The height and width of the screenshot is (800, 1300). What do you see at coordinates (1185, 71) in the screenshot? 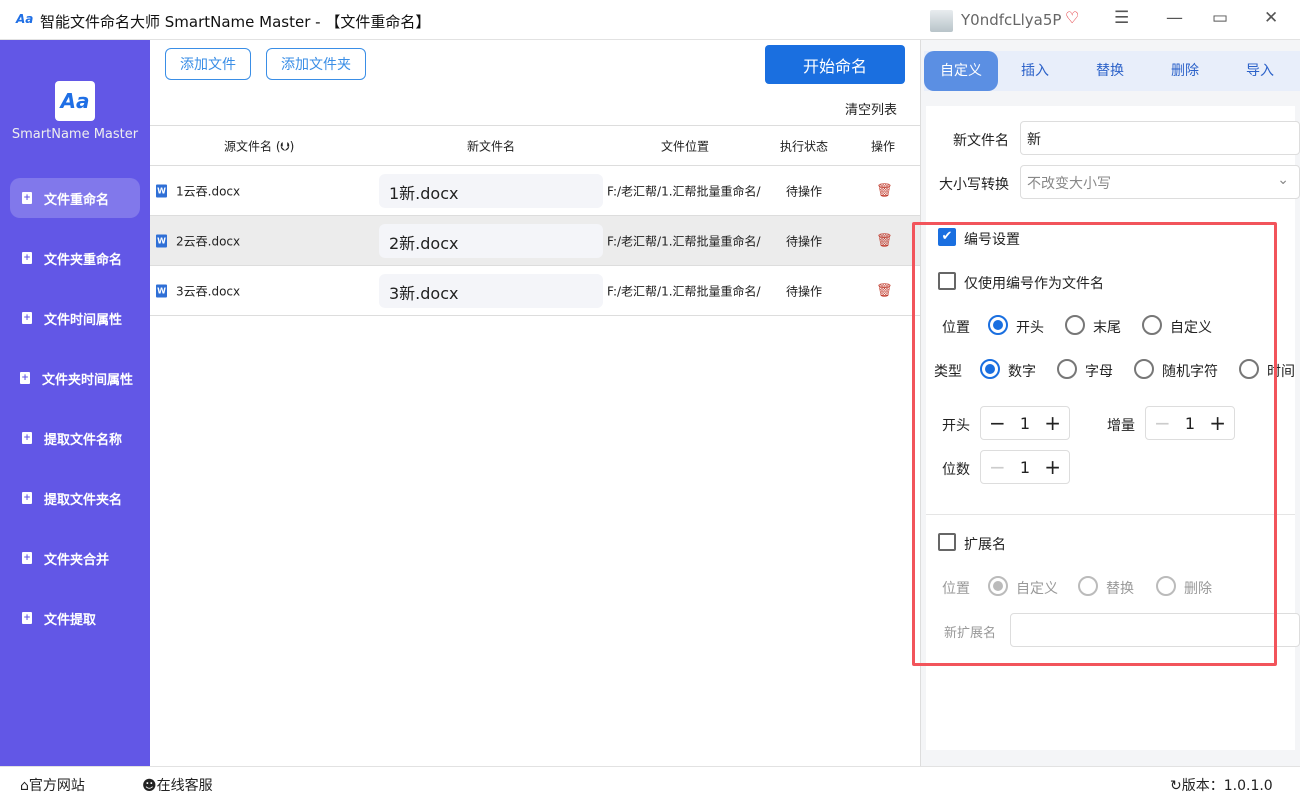
I see `tab-delete: 删除` at bounding box center [1185, 71].